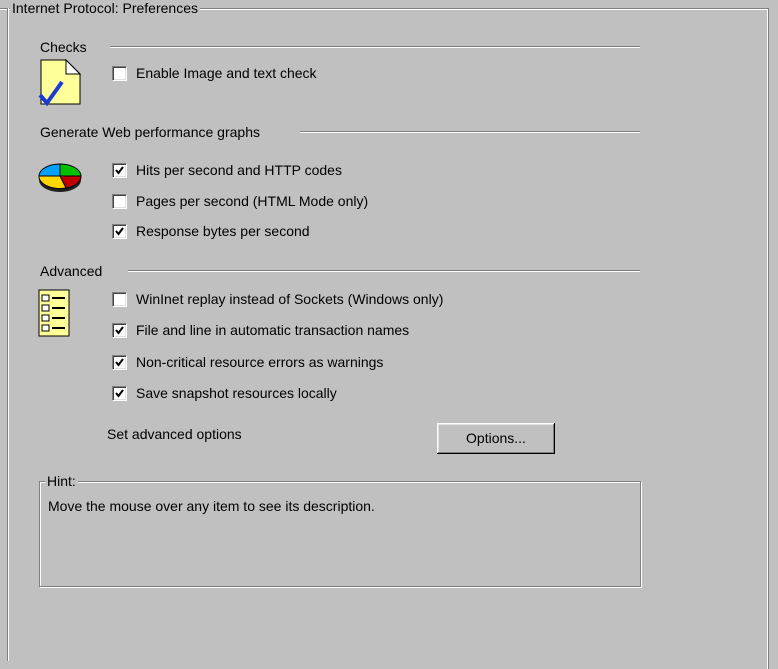 The image size is (778, 669). I want to click on pages-per-second-label: Pages per second (HTML Mode only), so click(252, 201).